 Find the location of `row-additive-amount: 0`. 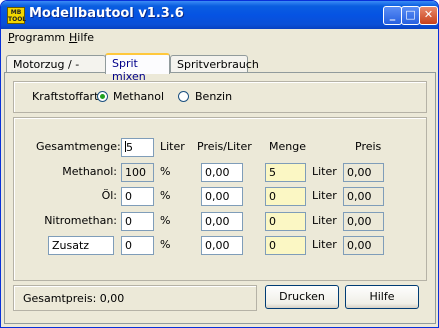

row-additive-amount: 0 is located at coordinates (285, 245).